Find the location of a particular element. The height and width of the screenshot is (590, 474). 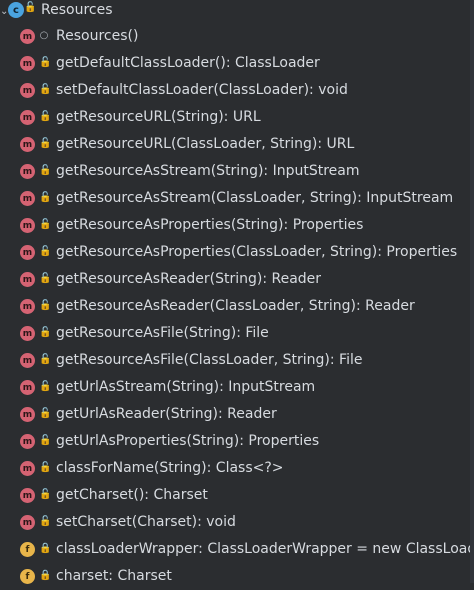

member-label: charset: Charset is located at coordinates (114, 576).